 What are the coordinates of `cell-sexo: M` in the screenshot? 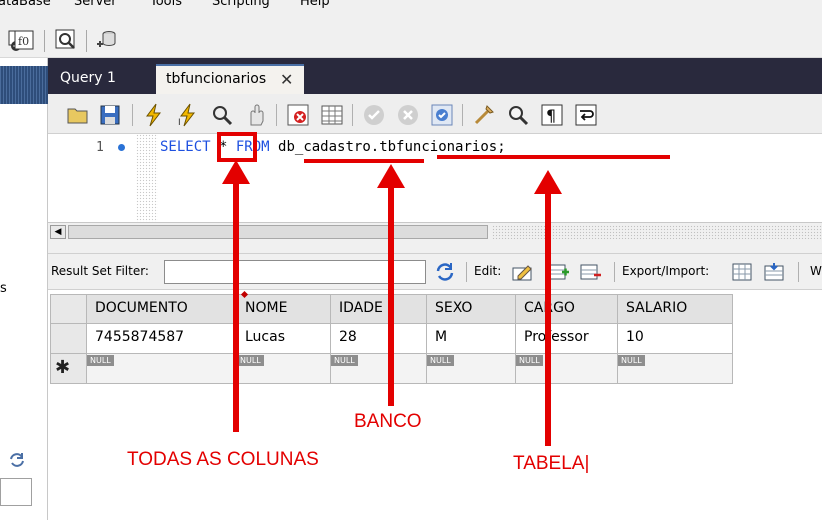 It's located at (471, 339).